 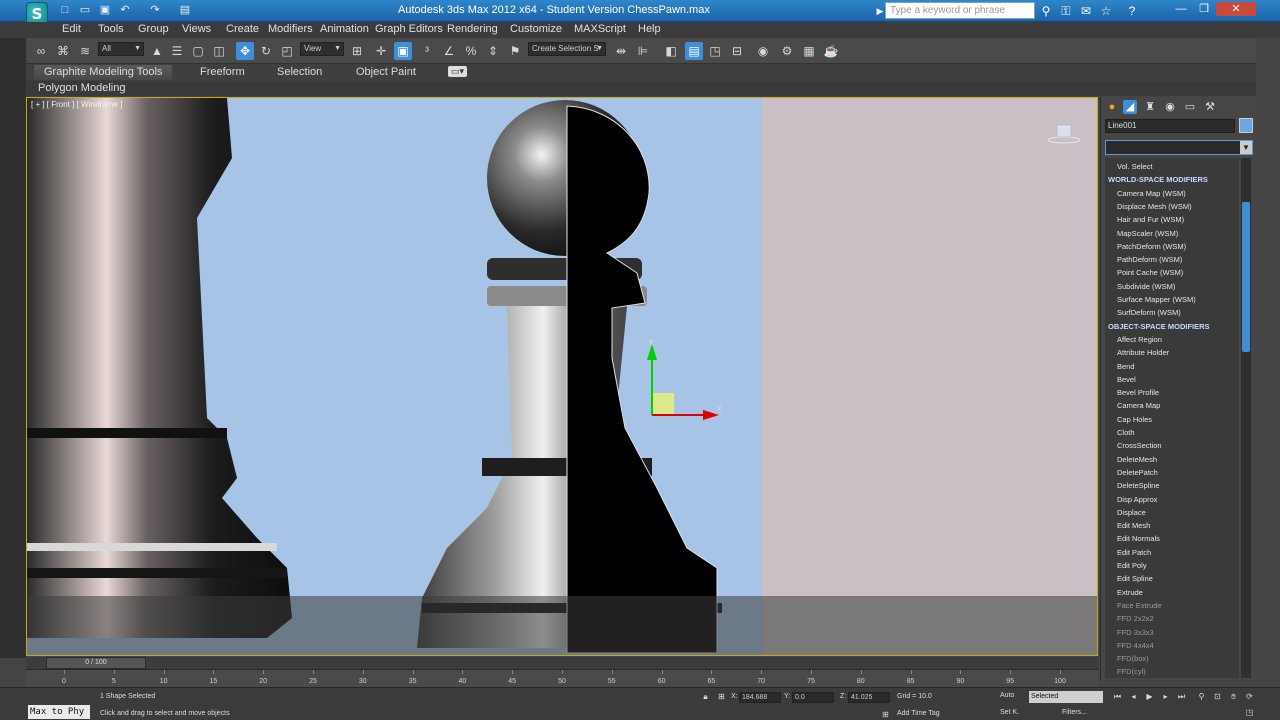 What do you see at coordinates (1126, 432) in the screenshot?
I see `modifier-item: Cloth` at bounding box center [1126, 432].